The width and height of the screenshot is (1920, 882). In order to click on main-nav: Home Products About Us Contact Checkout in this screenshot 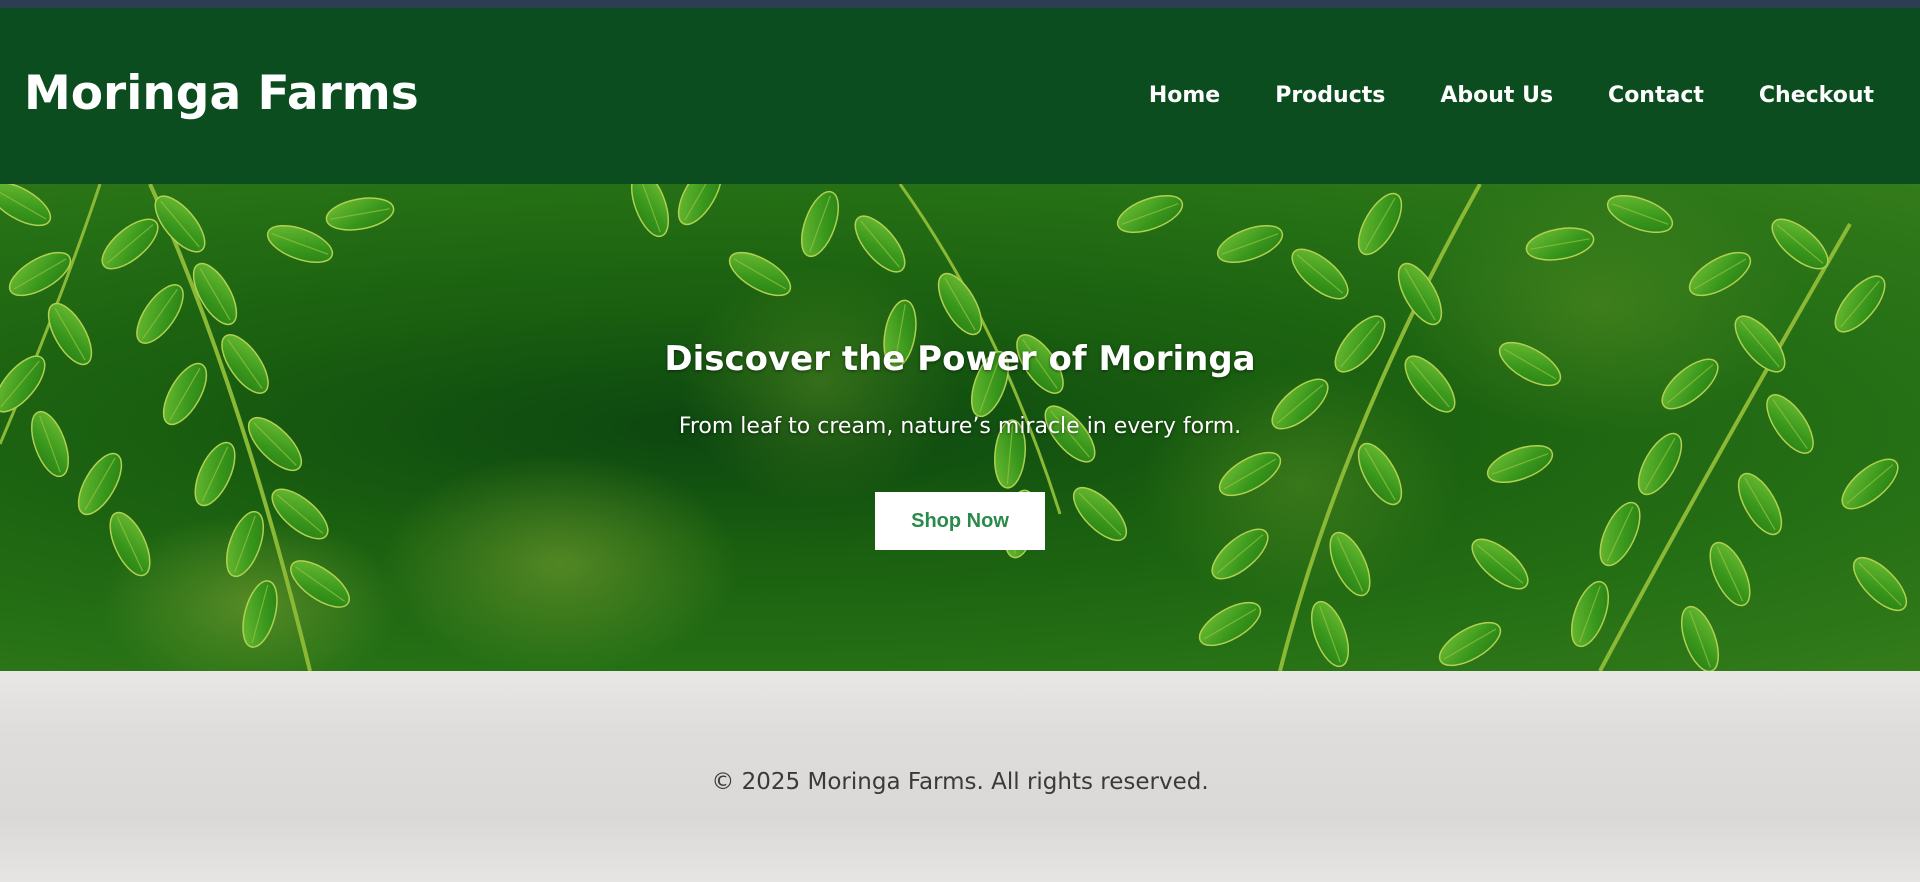, I will do `click(1511, 96)`.